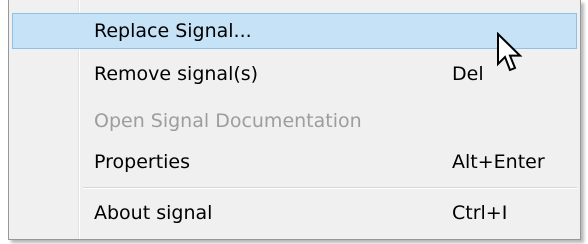  What do you see at coordinates (228, 121) in the screenshot?
I see `menu-item-label: Open Signal Documentation` at bounding box center [228, 121].